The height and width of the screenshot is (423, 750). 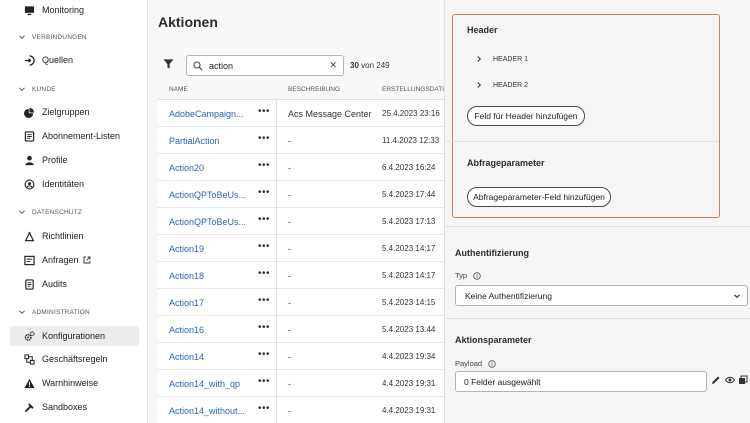 I want to click on column-header-name: NAME, so click(x=178, y=89).